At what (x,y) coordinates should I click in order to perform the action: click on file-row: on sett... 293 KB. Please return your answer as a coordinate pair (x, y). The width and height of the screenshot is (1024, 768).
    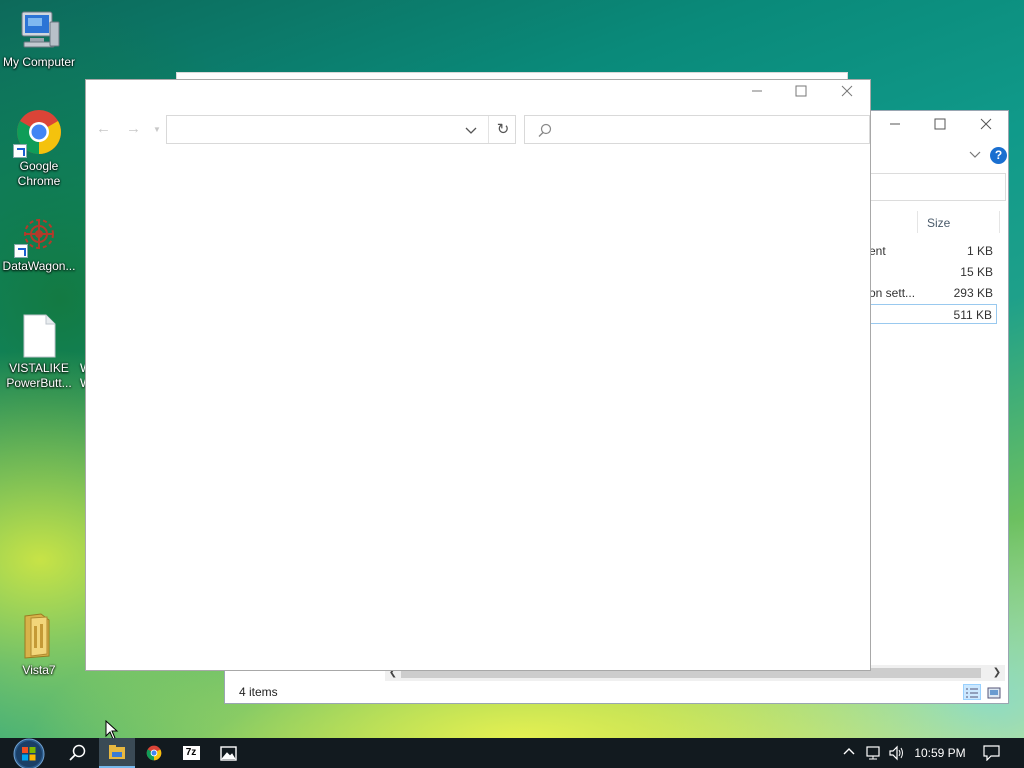
    Looking at the image, I should click on (931, 293).